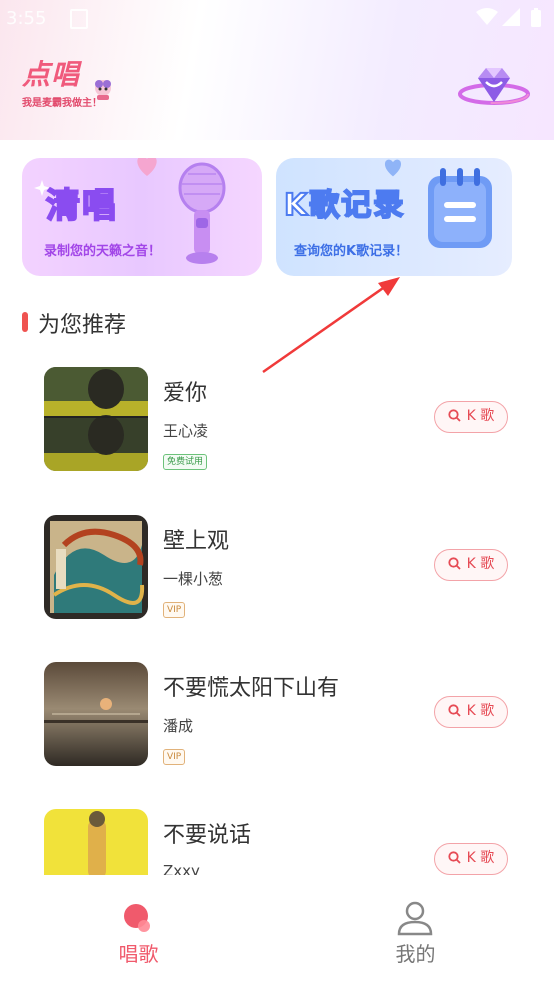 The width and height of the screenshot is (554, 986). I want to click on list-item: 不要慌太阳下山有 潘成 VIP K 歌, so click(277, 705).